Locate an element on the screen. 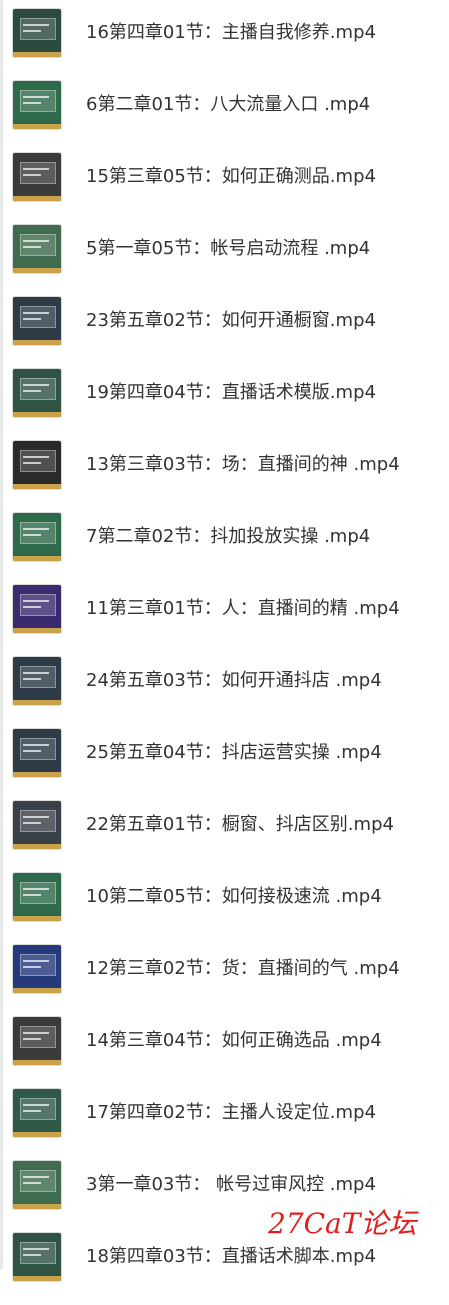 This screenshot has height=1305, width=449. watermark: 27CaT论坛 is located at coordinates (342, 1223).